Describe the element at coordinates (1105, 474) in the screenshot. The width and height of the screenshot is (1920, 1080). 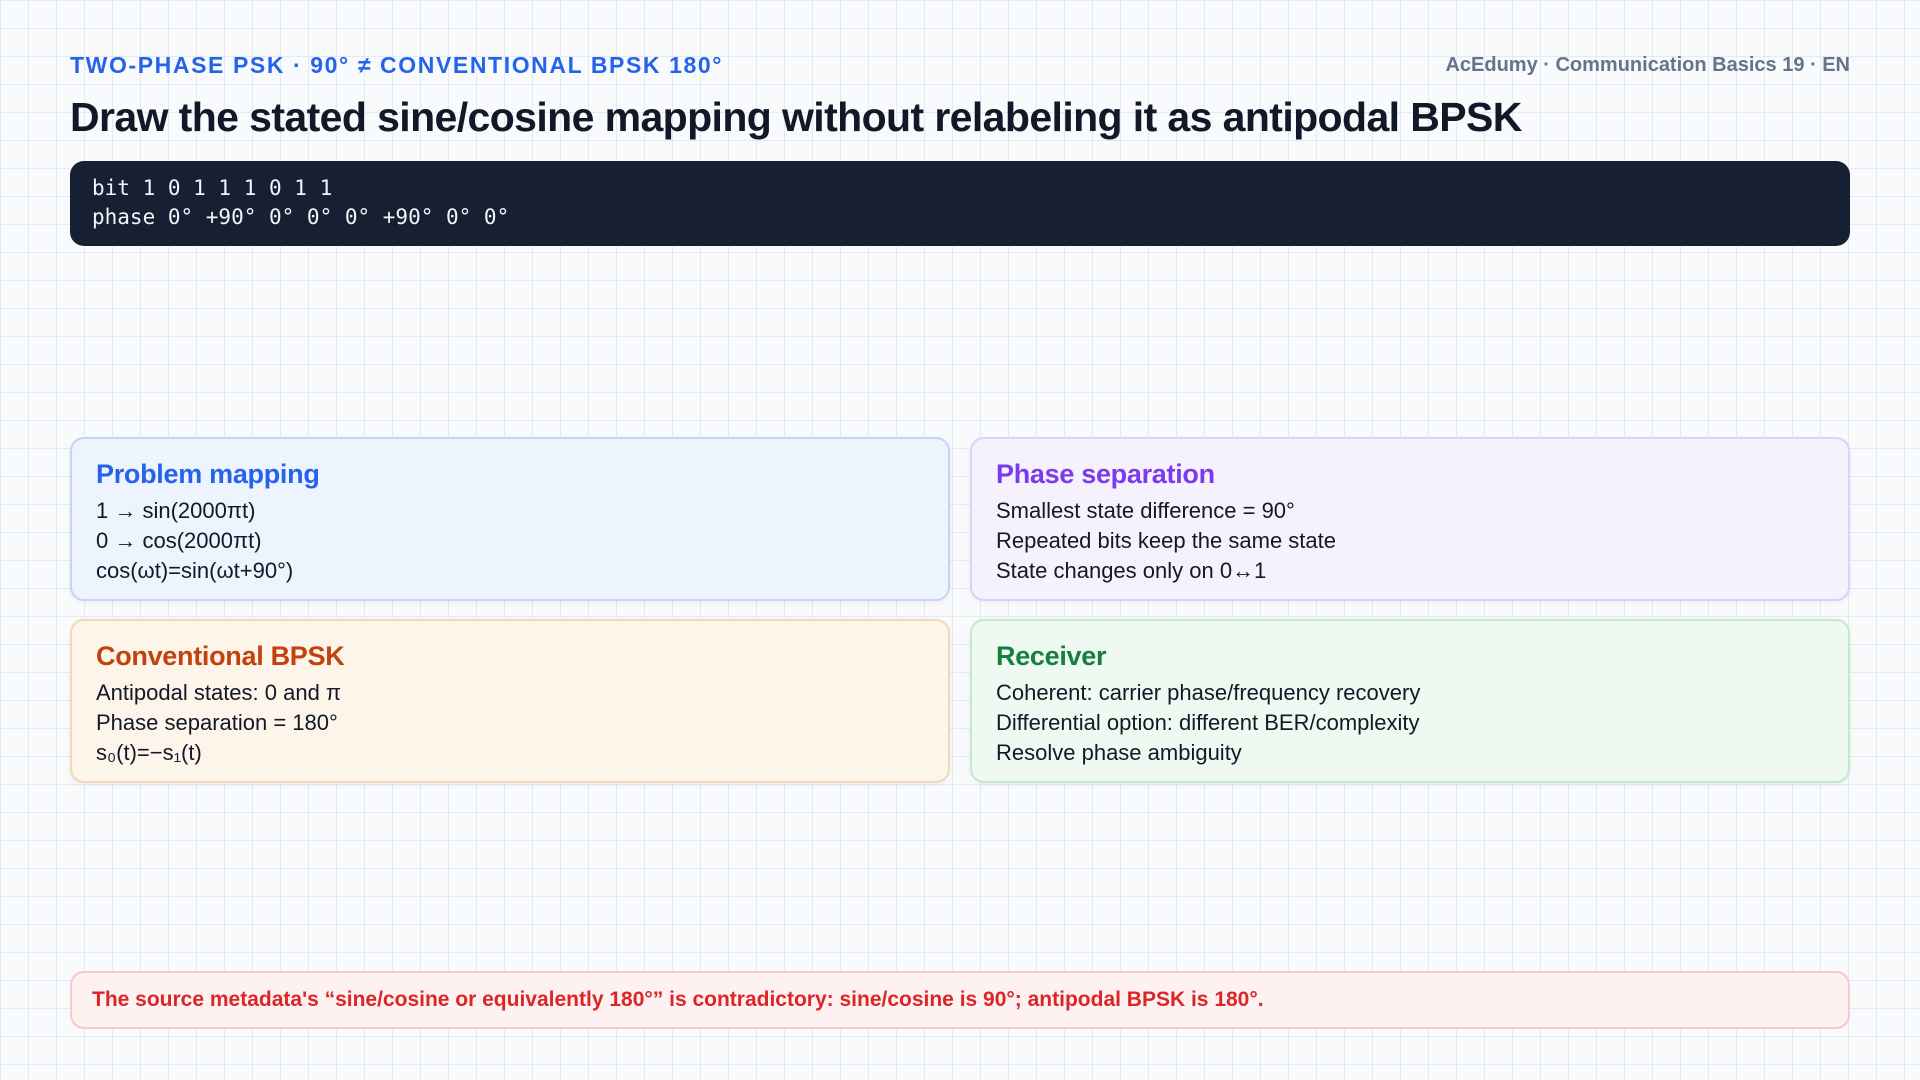
I see `card-title: Phase separation` at that location.